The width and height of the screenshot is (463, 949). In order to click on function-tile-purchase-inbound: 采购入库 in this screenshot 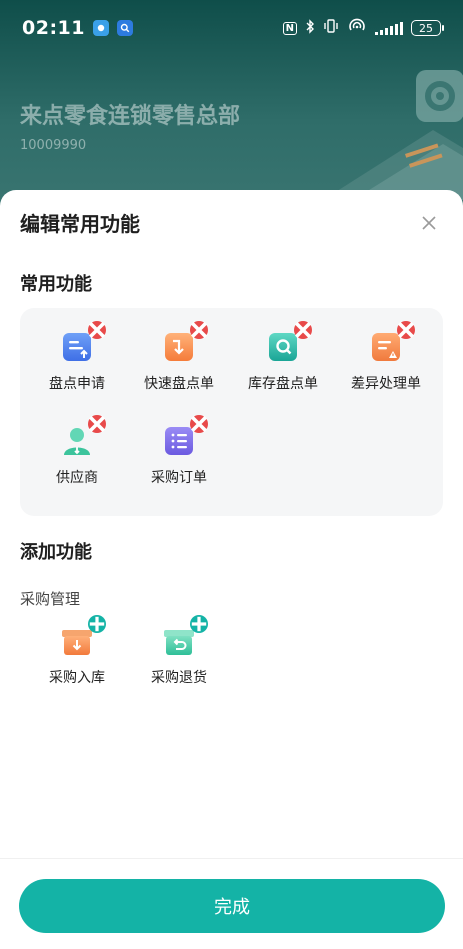, I will do `click(77, 656)`.